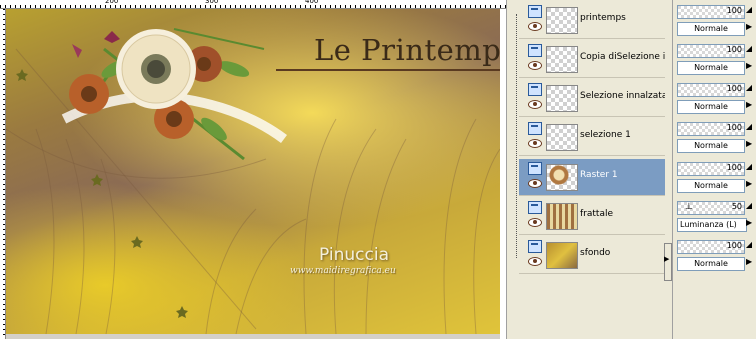 This screenshot has width=756, height=339. What do you see at coordinates (343, 271) in the screenshot?
I see `watermark-url: www.maidiregrafica.eu` at bounding box center [343, 271].